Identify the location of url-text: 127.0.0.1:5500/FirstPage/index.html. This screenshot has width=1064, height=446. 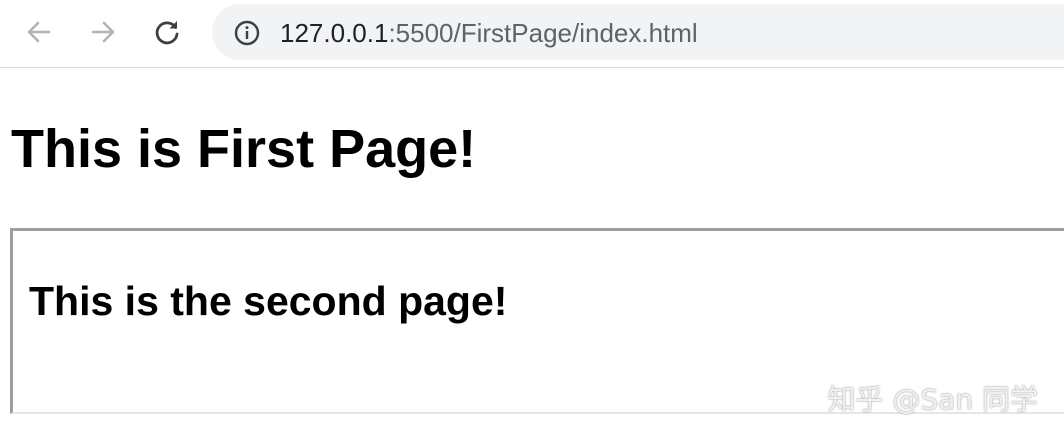
(489, 33).